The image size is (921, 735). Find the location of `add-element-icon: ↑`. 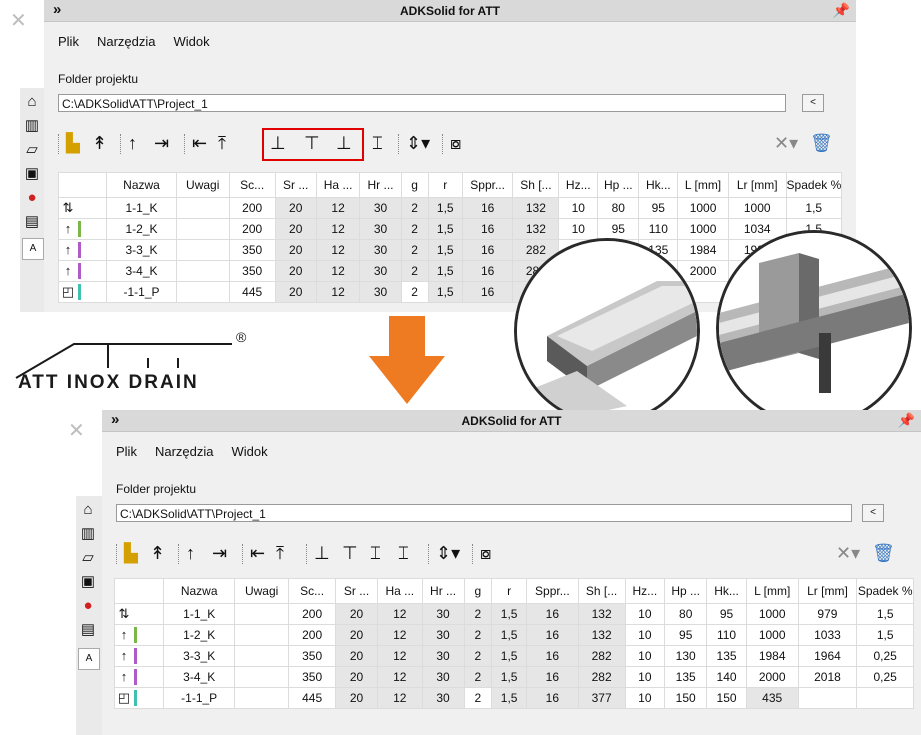

add-element-icon: ↑ is located at coordinates (132, 143).